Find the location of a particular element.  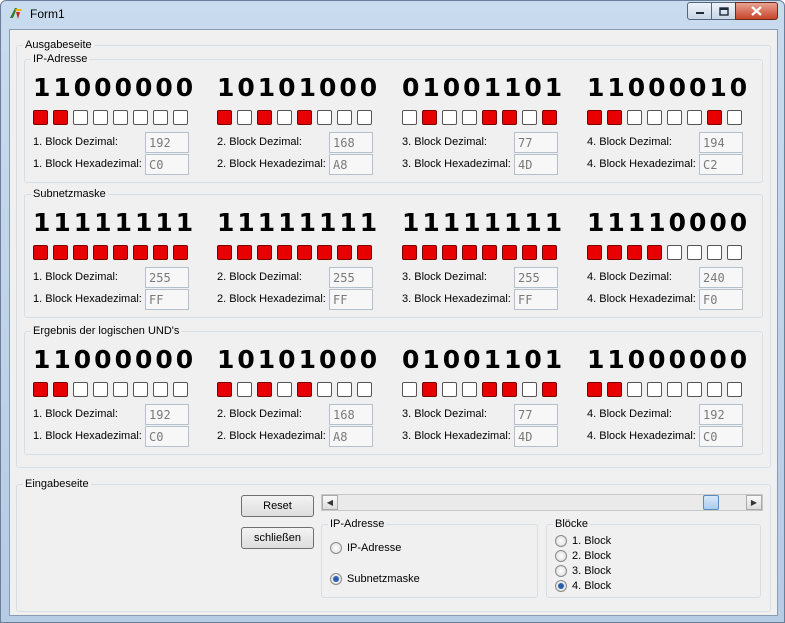

dezimal-label: 1. Block Dezimal: is located at coordinates (75, 277).